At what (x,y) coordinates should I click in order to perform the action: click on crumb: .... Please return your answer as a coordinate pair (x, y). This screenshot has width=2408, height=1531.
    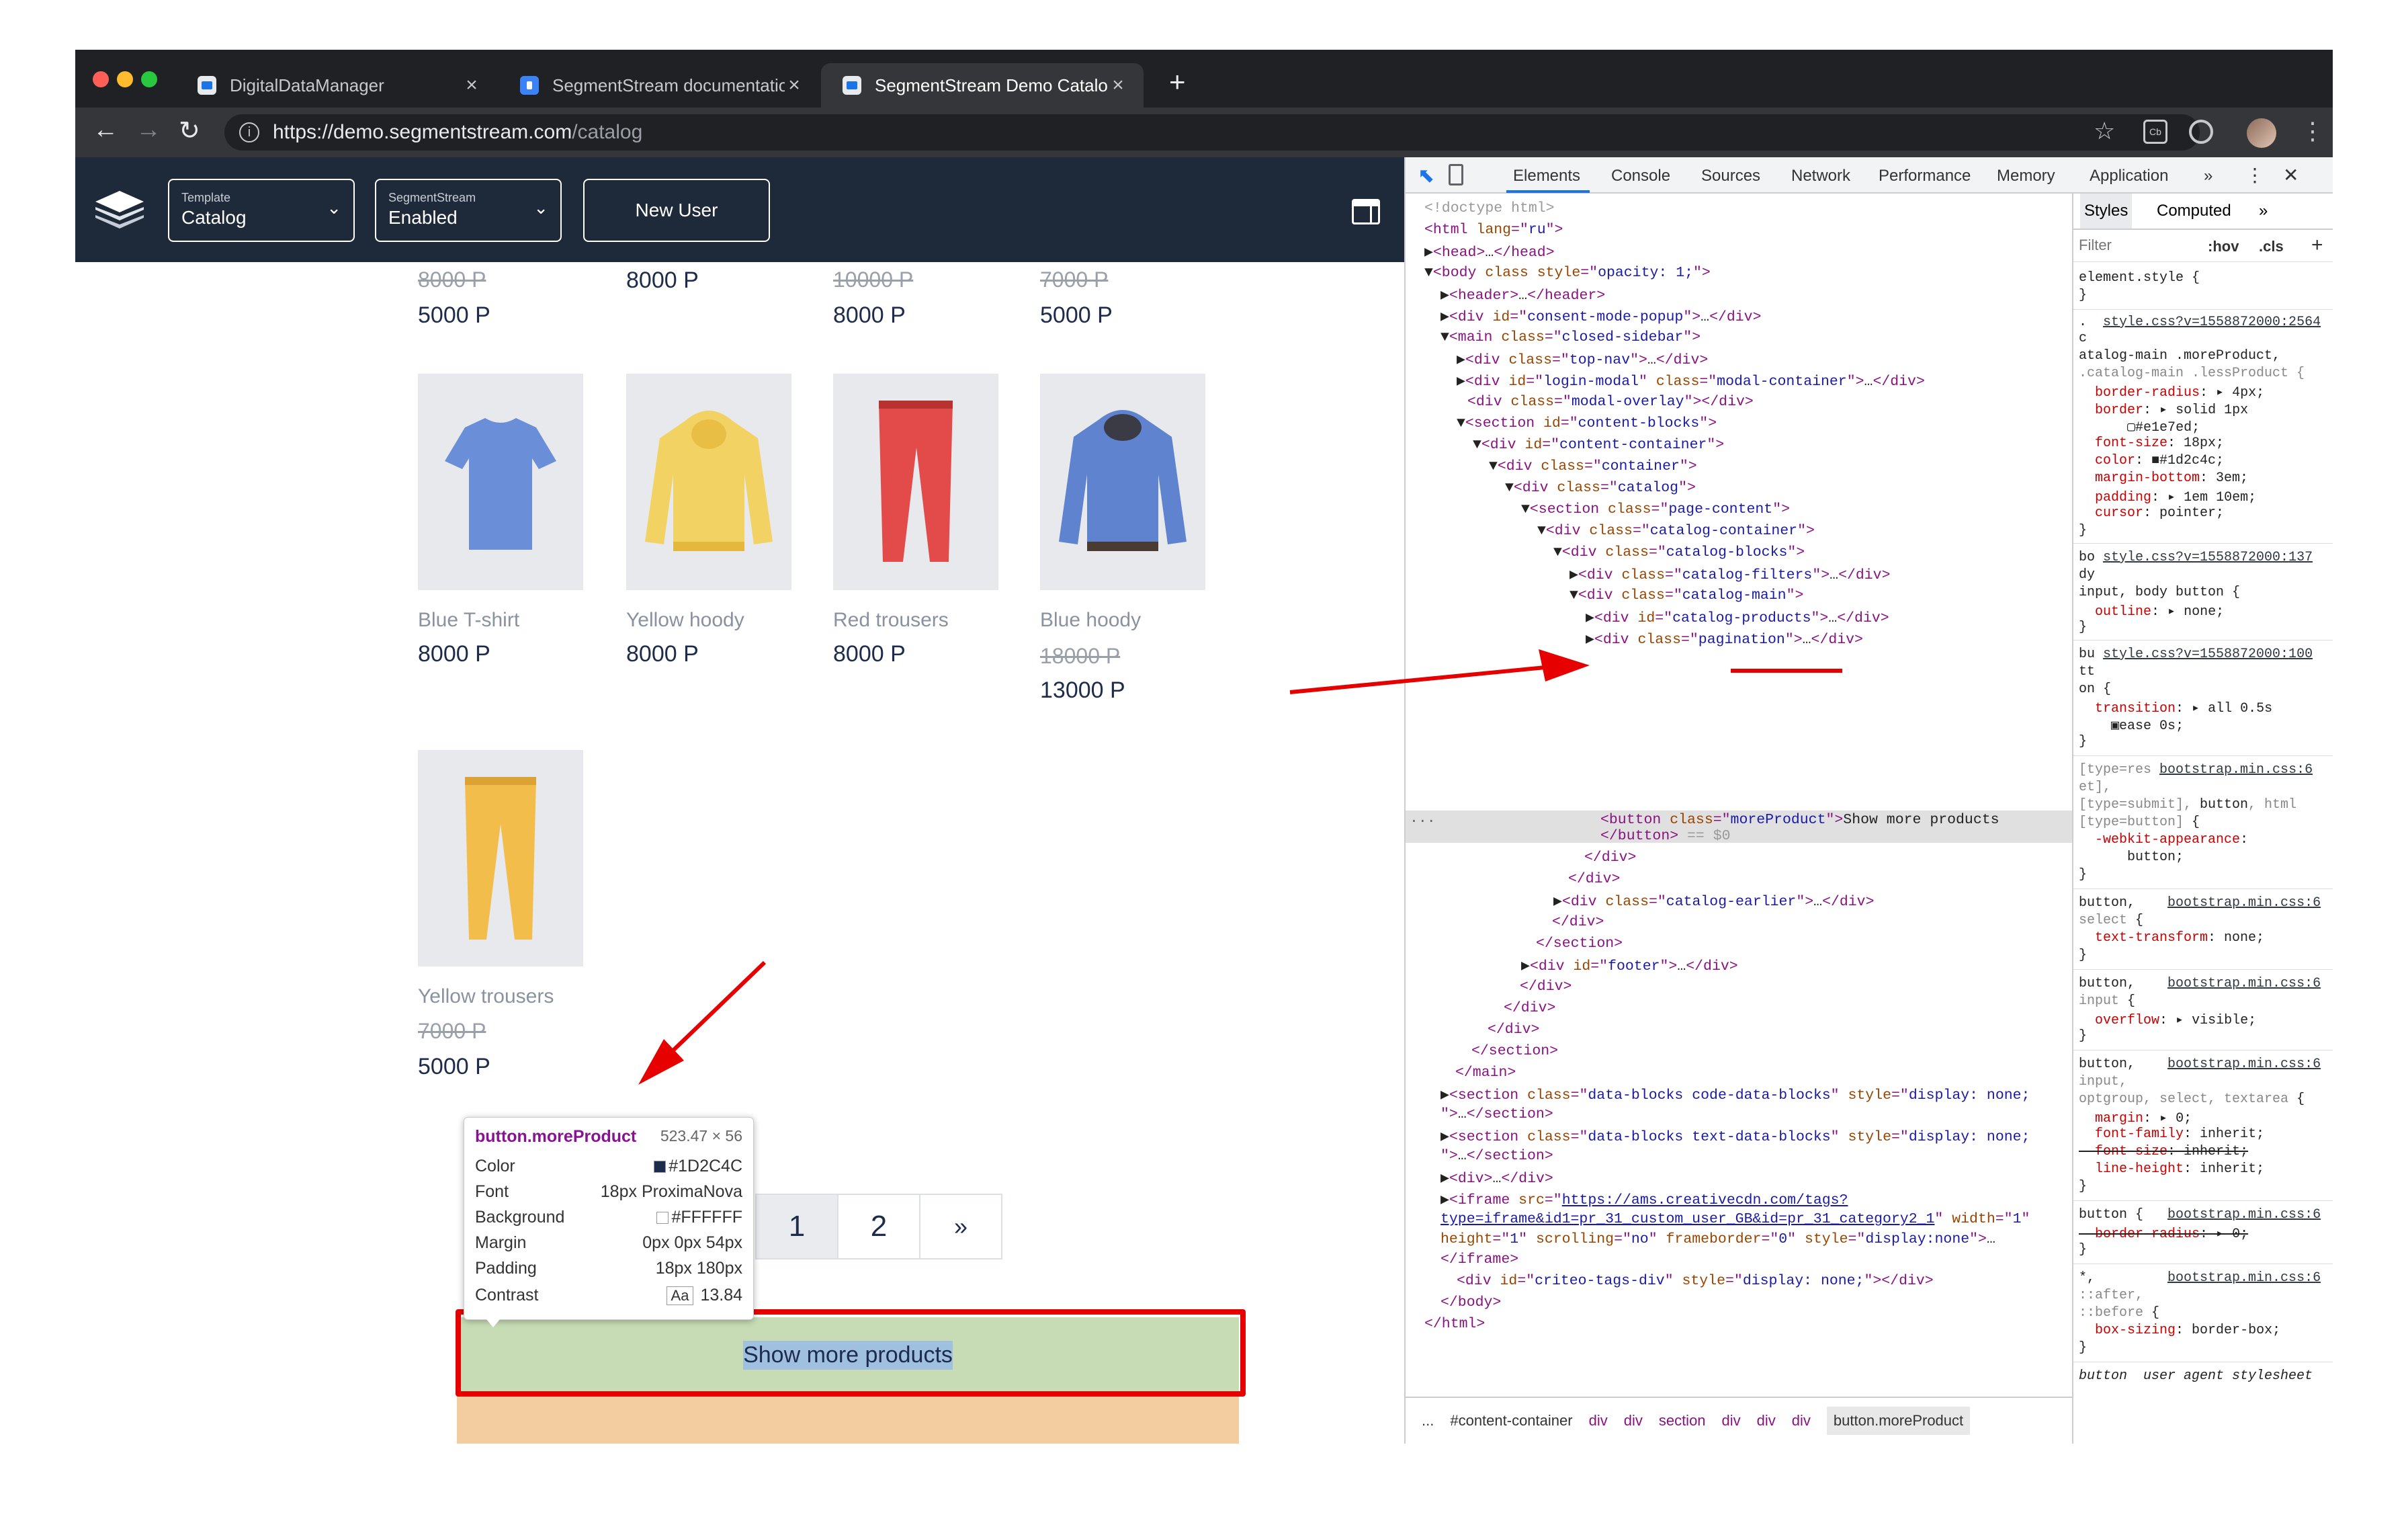
    Looking at the image, I should click on (1428, 1421).